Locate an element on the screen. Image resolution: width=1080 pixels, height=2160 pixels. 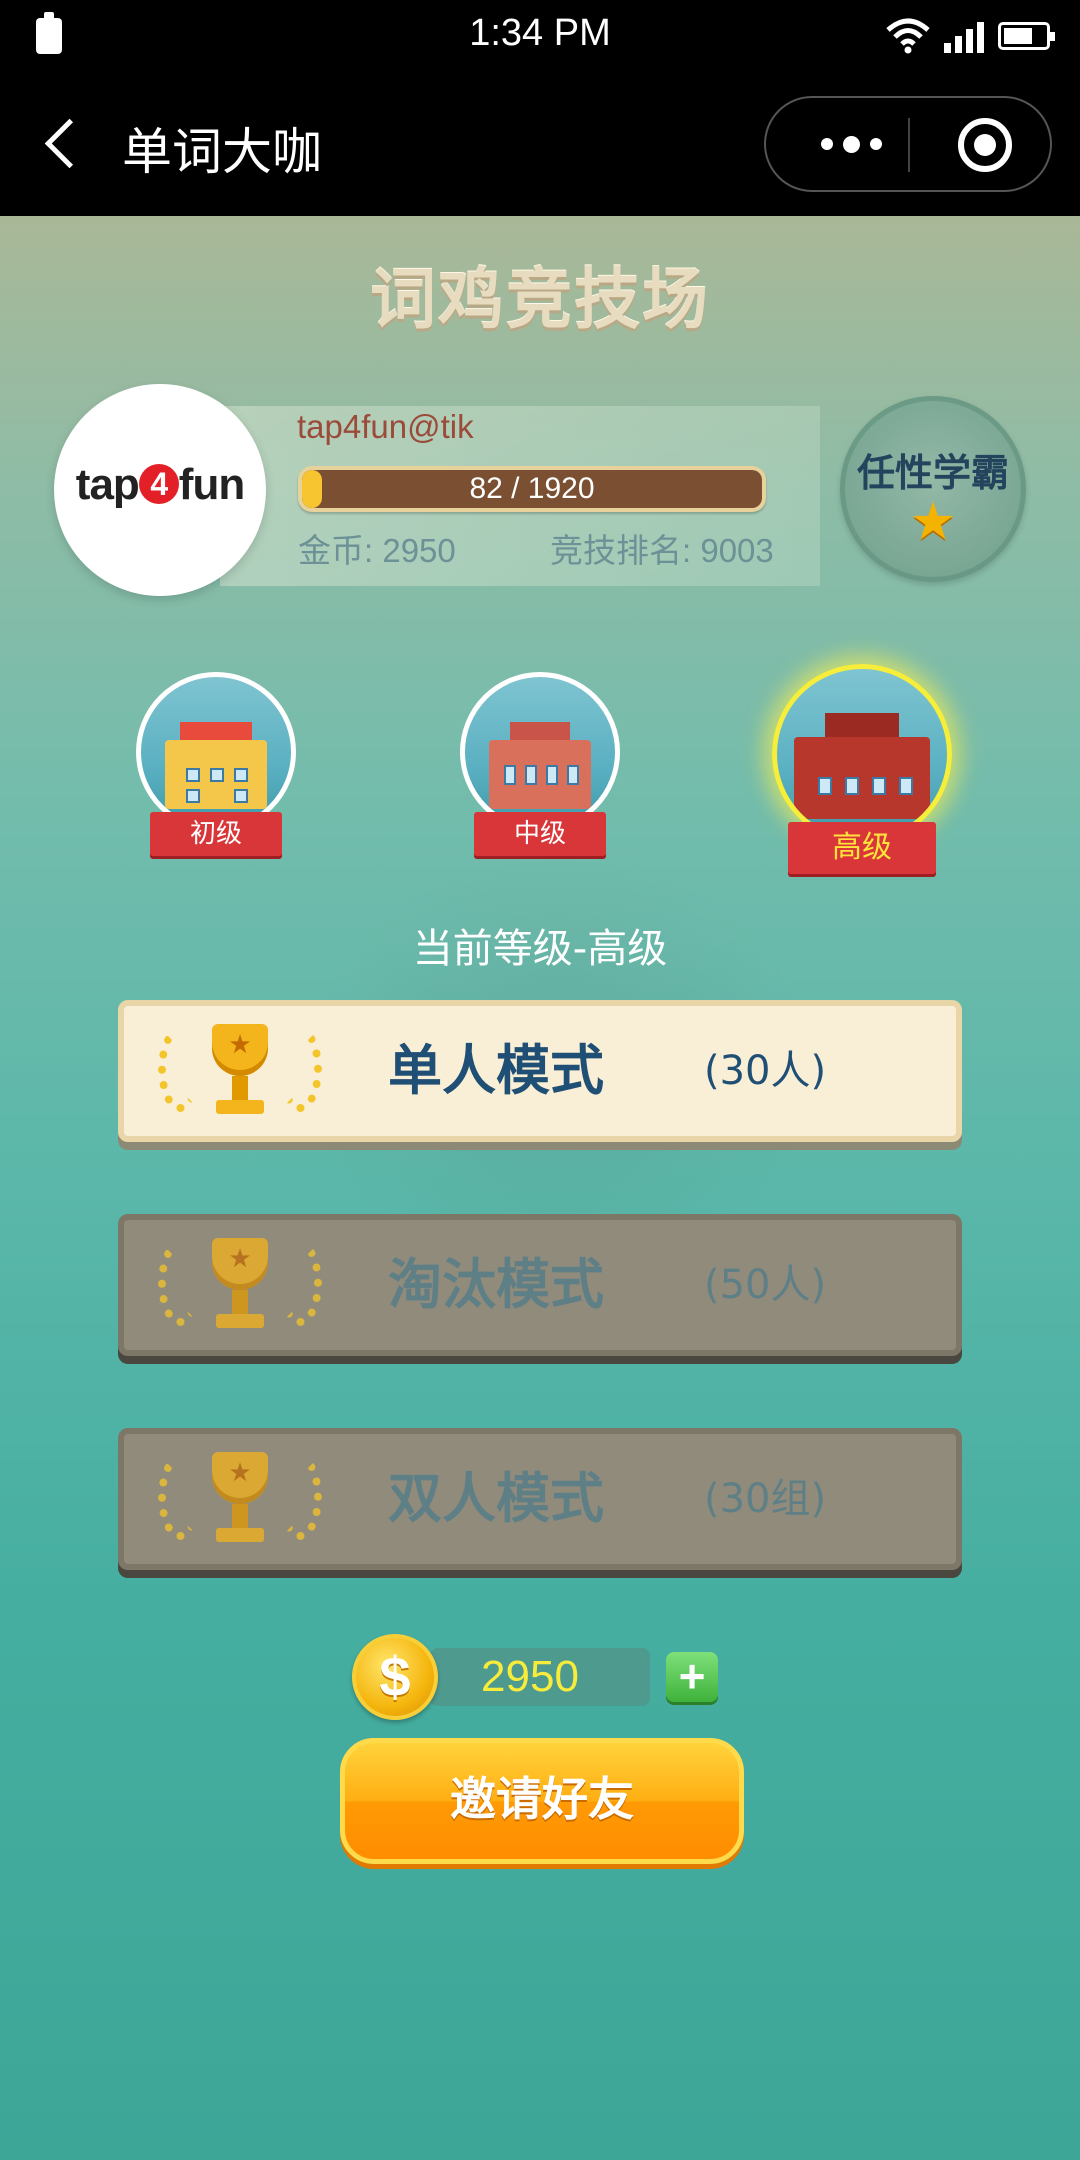
avatar-logo: tap 4 fun is located at coordinates (160, 484).